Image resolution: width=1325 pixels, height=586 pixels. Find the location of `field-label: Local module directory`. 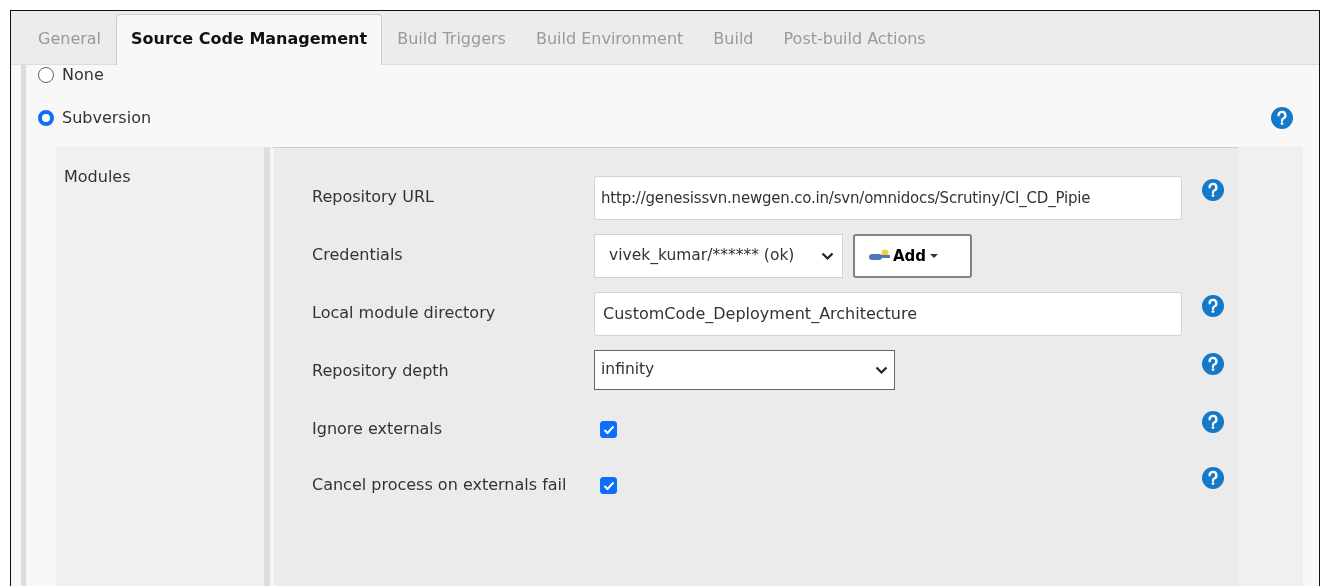

field-label: Local module directory is located at coordinates (404, 313).